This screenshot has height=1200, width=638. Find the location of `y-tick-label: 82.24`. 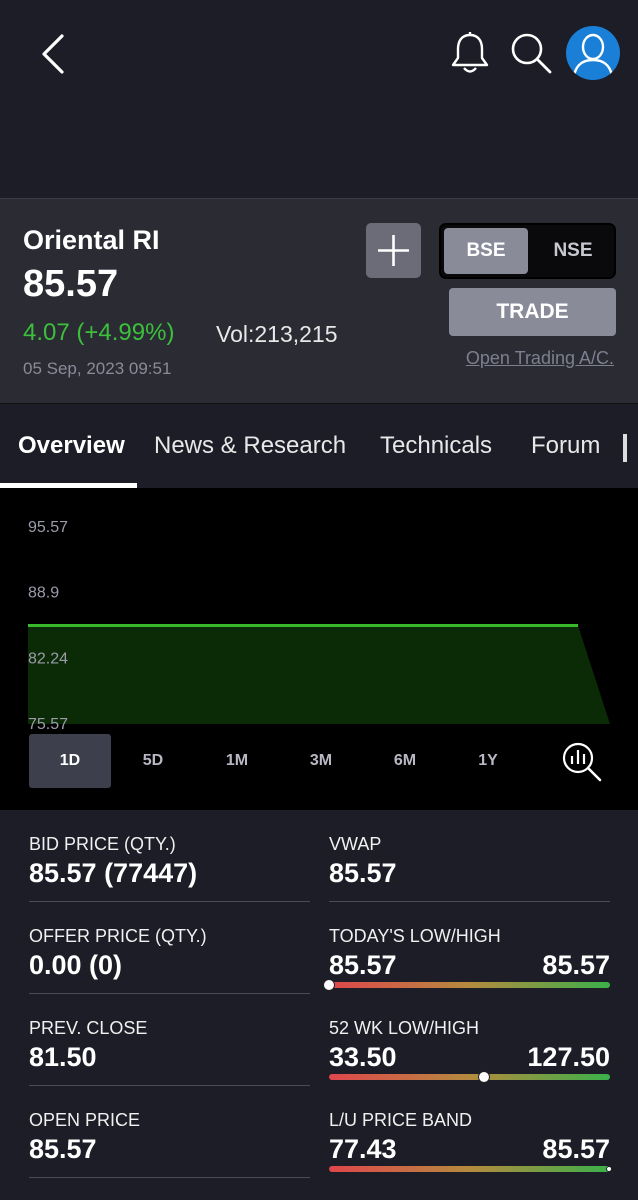

y-tick-label: 82.24 is located at coordinates (48, 658).